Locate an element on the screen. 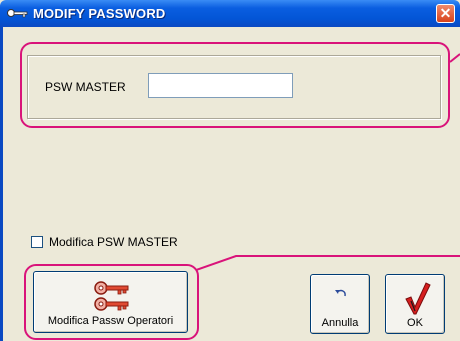 The width and height of the screenshot is (460, 341). undo-icon is located at coordinates (340, 293).